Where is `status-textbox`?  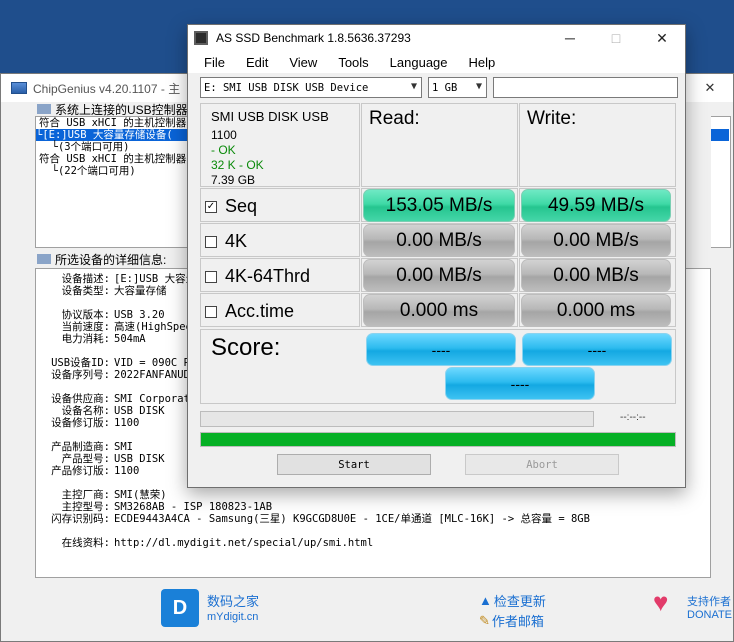
status-textbox is located at coordinates (585, 87).